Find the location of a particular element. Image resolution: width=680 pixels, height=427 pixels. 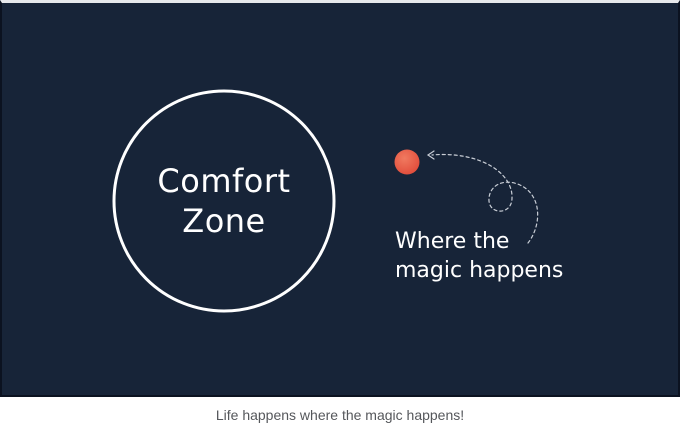

magic-happens-label: Where the magic happens is located at coordinates (479, 256).